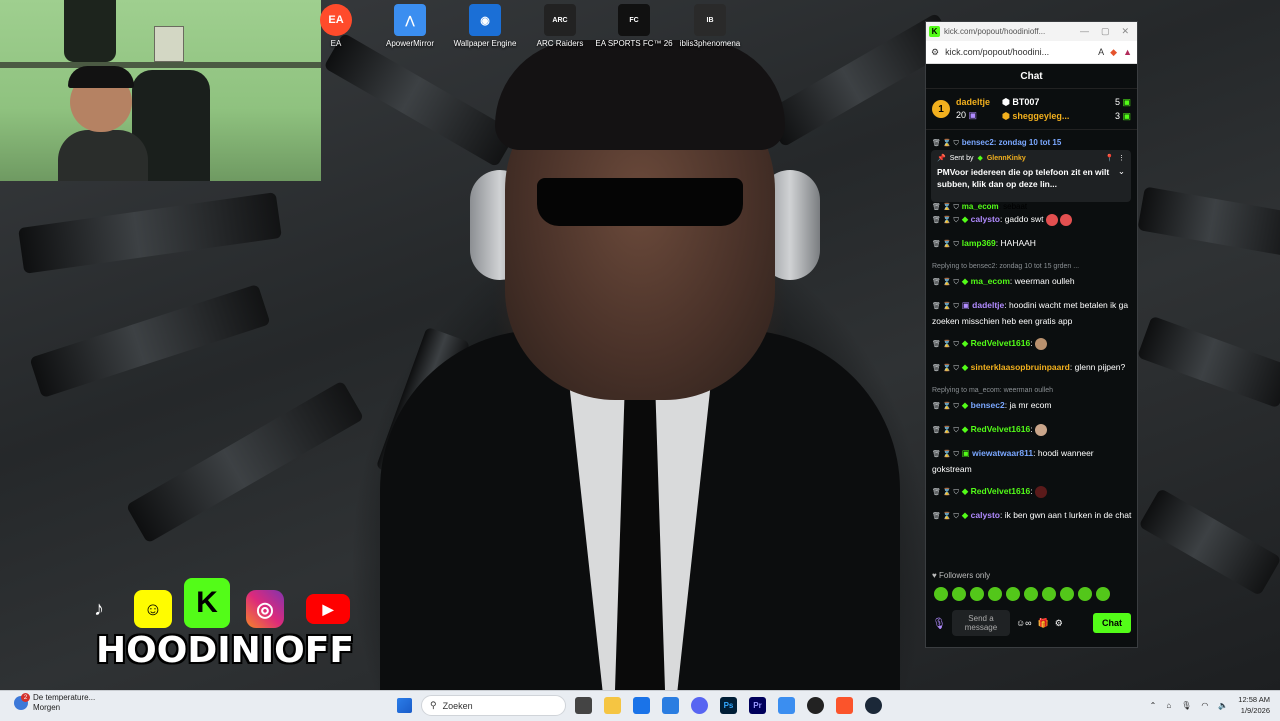 This screenshot has width=1280, height=721. Describe the element at coordinates (641, 705) in the screenshot. I see `store-icon` at that location.